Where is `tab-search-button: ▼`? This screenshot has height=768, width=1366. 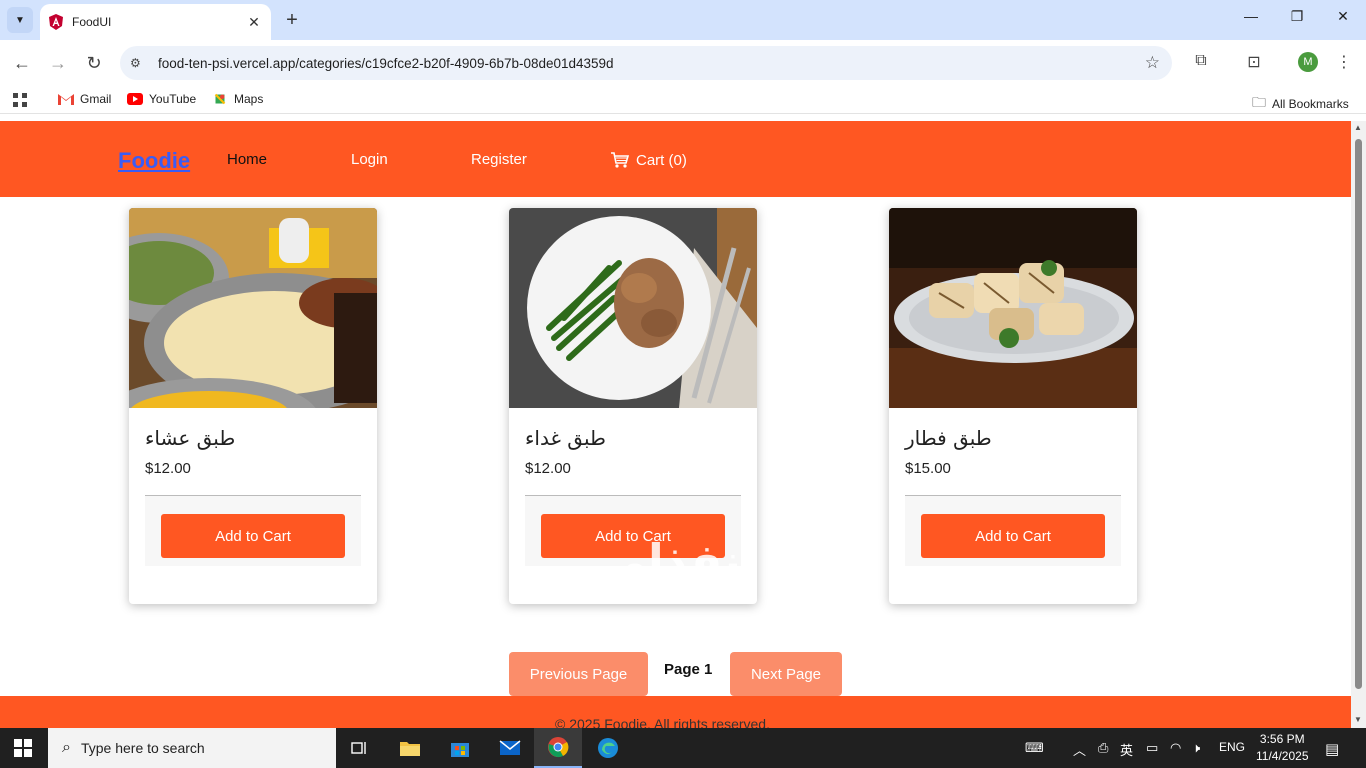
tab-search-button: ▼ is located at coordinates (20, 20).